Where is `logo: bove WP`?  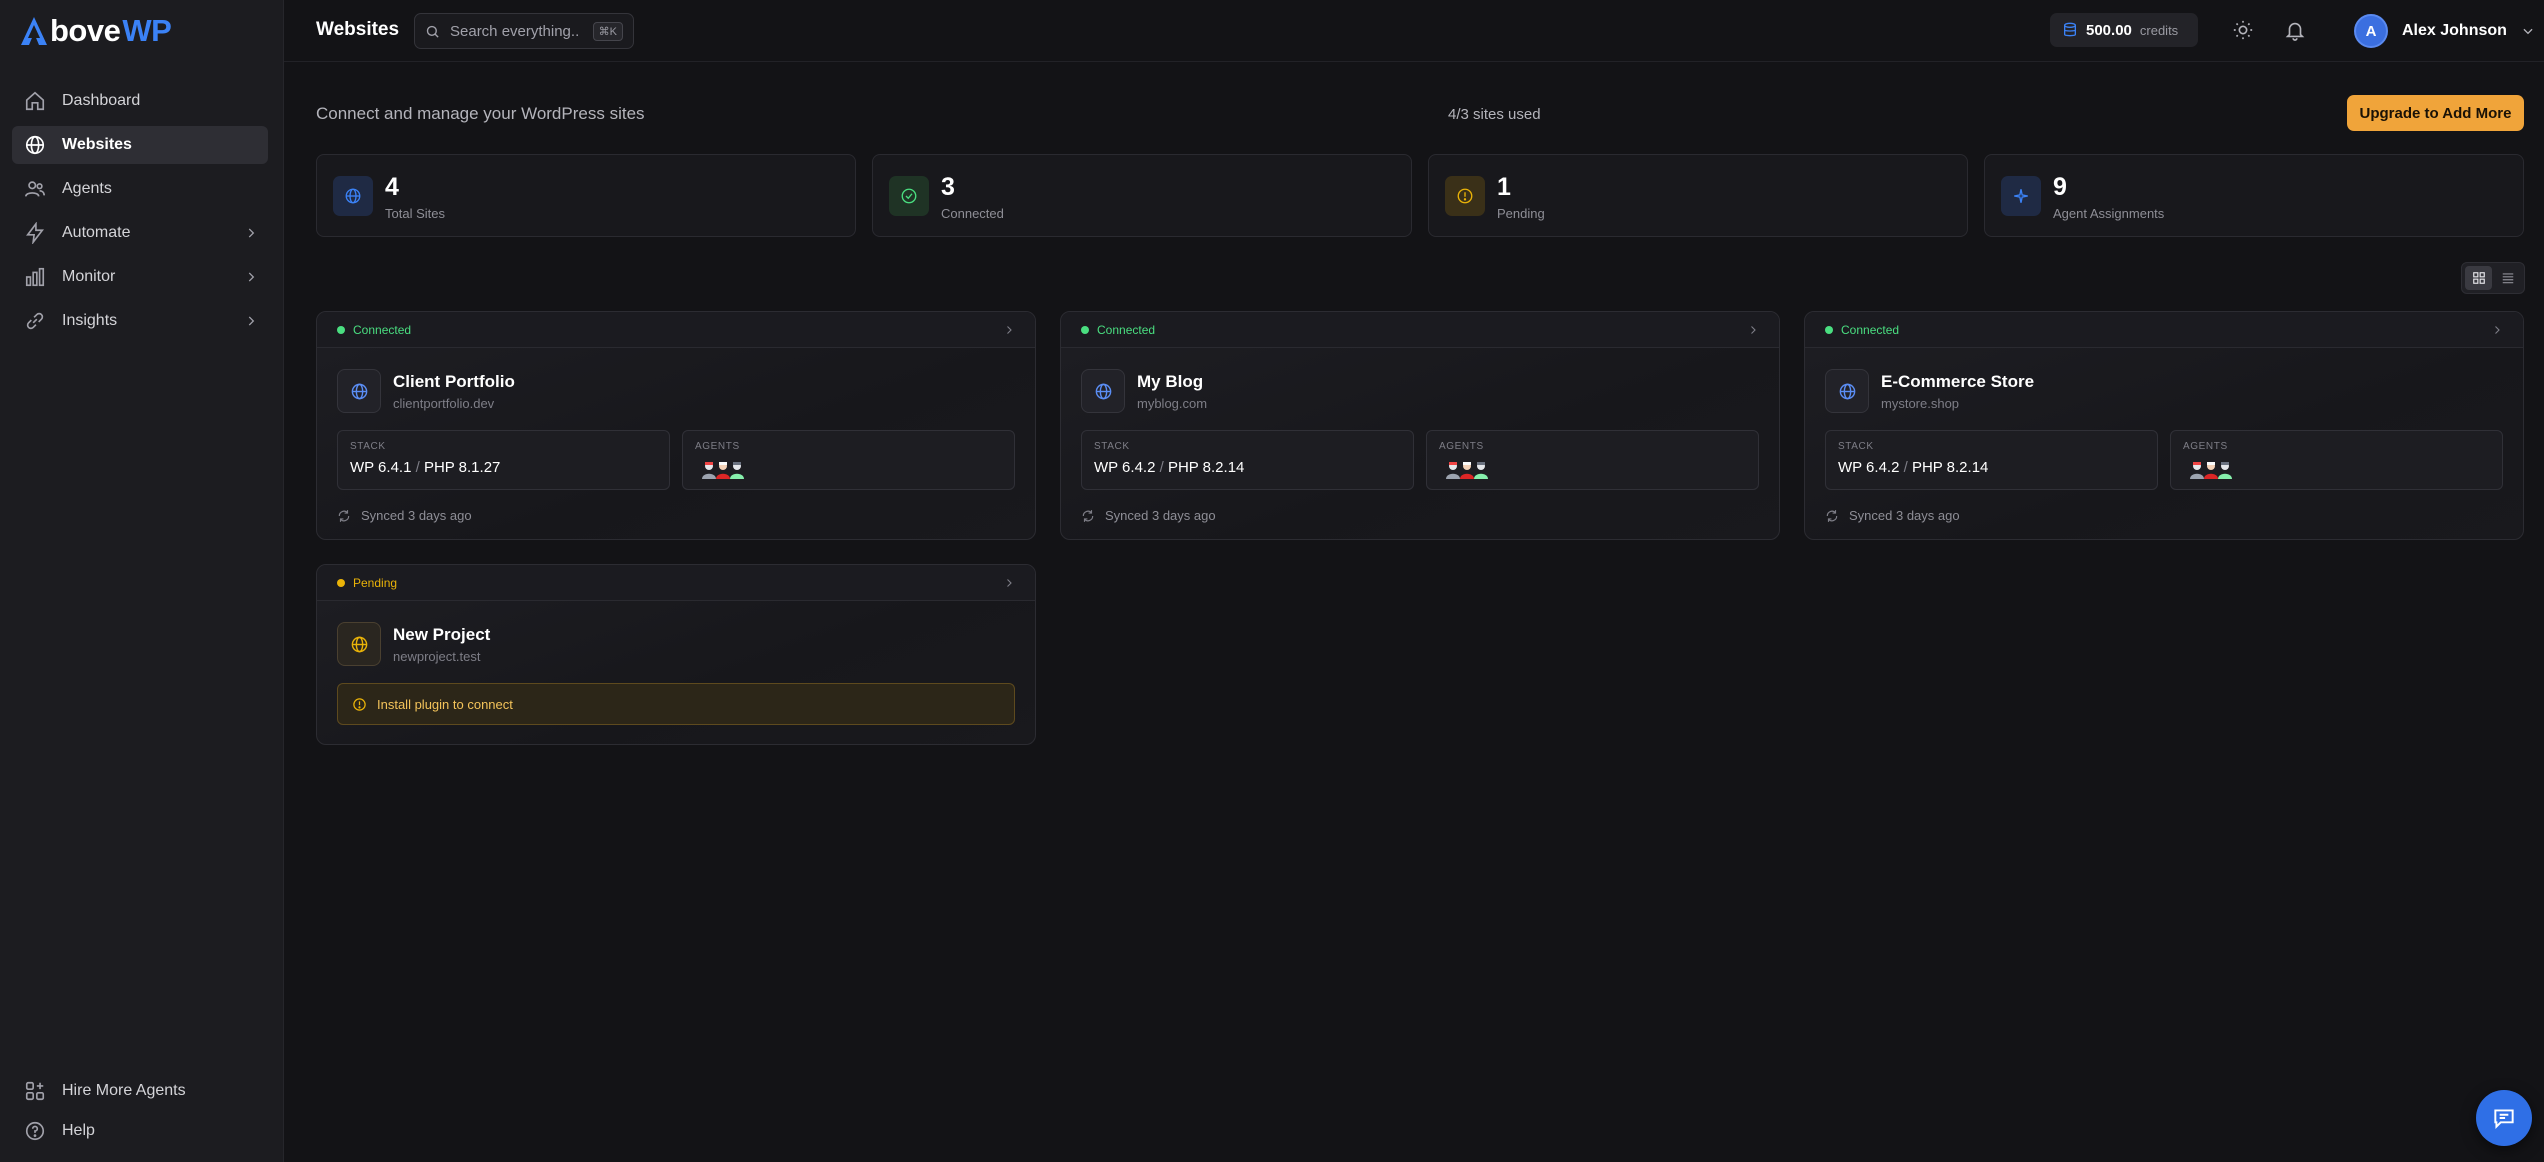
logo: bove WP is located at coordinates (96, 30).